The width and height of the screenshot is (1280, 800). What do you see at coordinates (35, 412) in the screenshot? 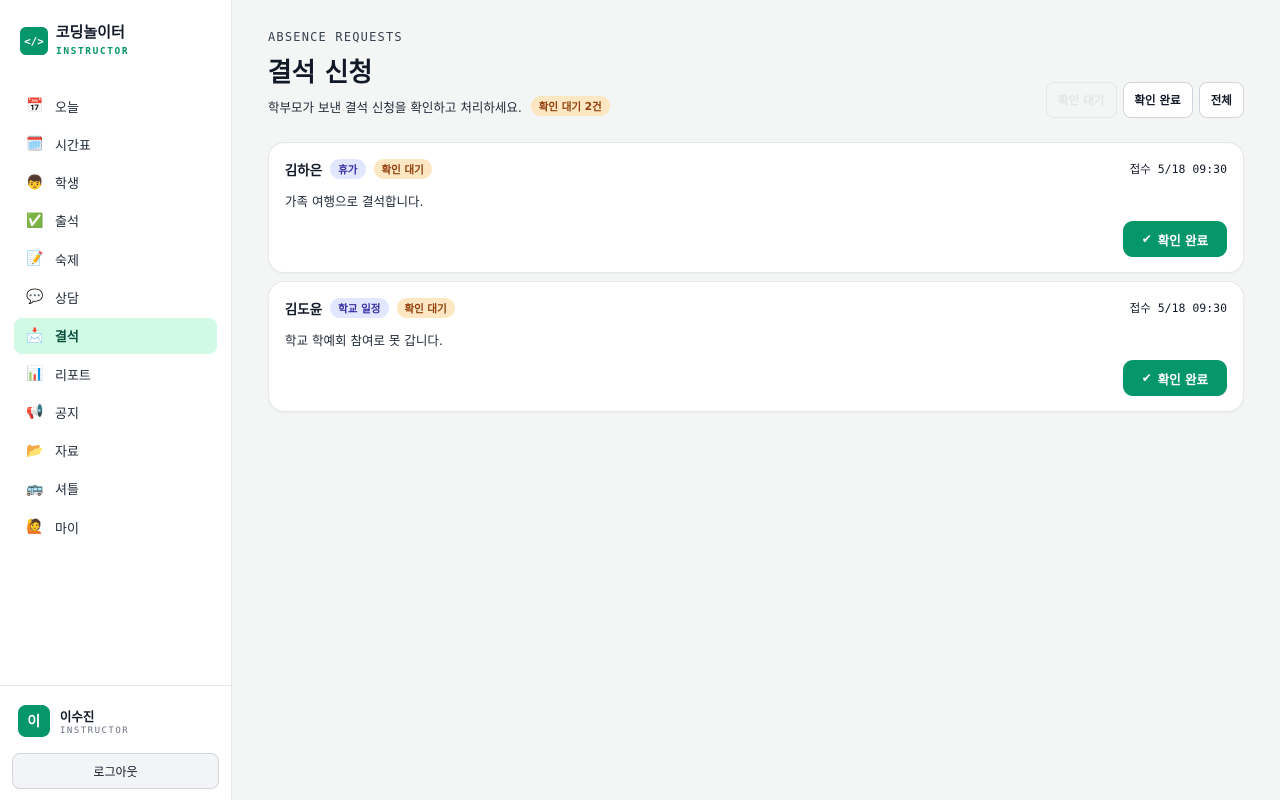
I see `megaphone-icon: 📢` at bounding box center [35, 412].